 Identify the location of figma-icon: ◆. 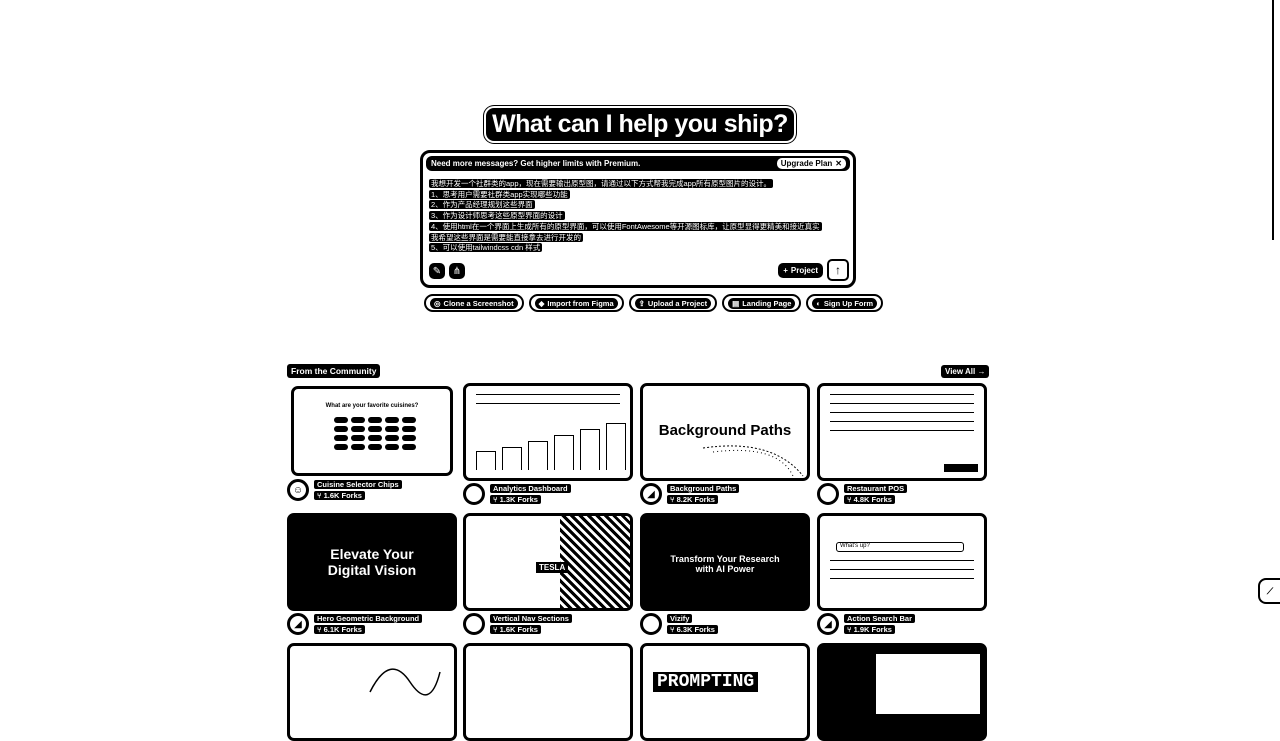
(541, 303).